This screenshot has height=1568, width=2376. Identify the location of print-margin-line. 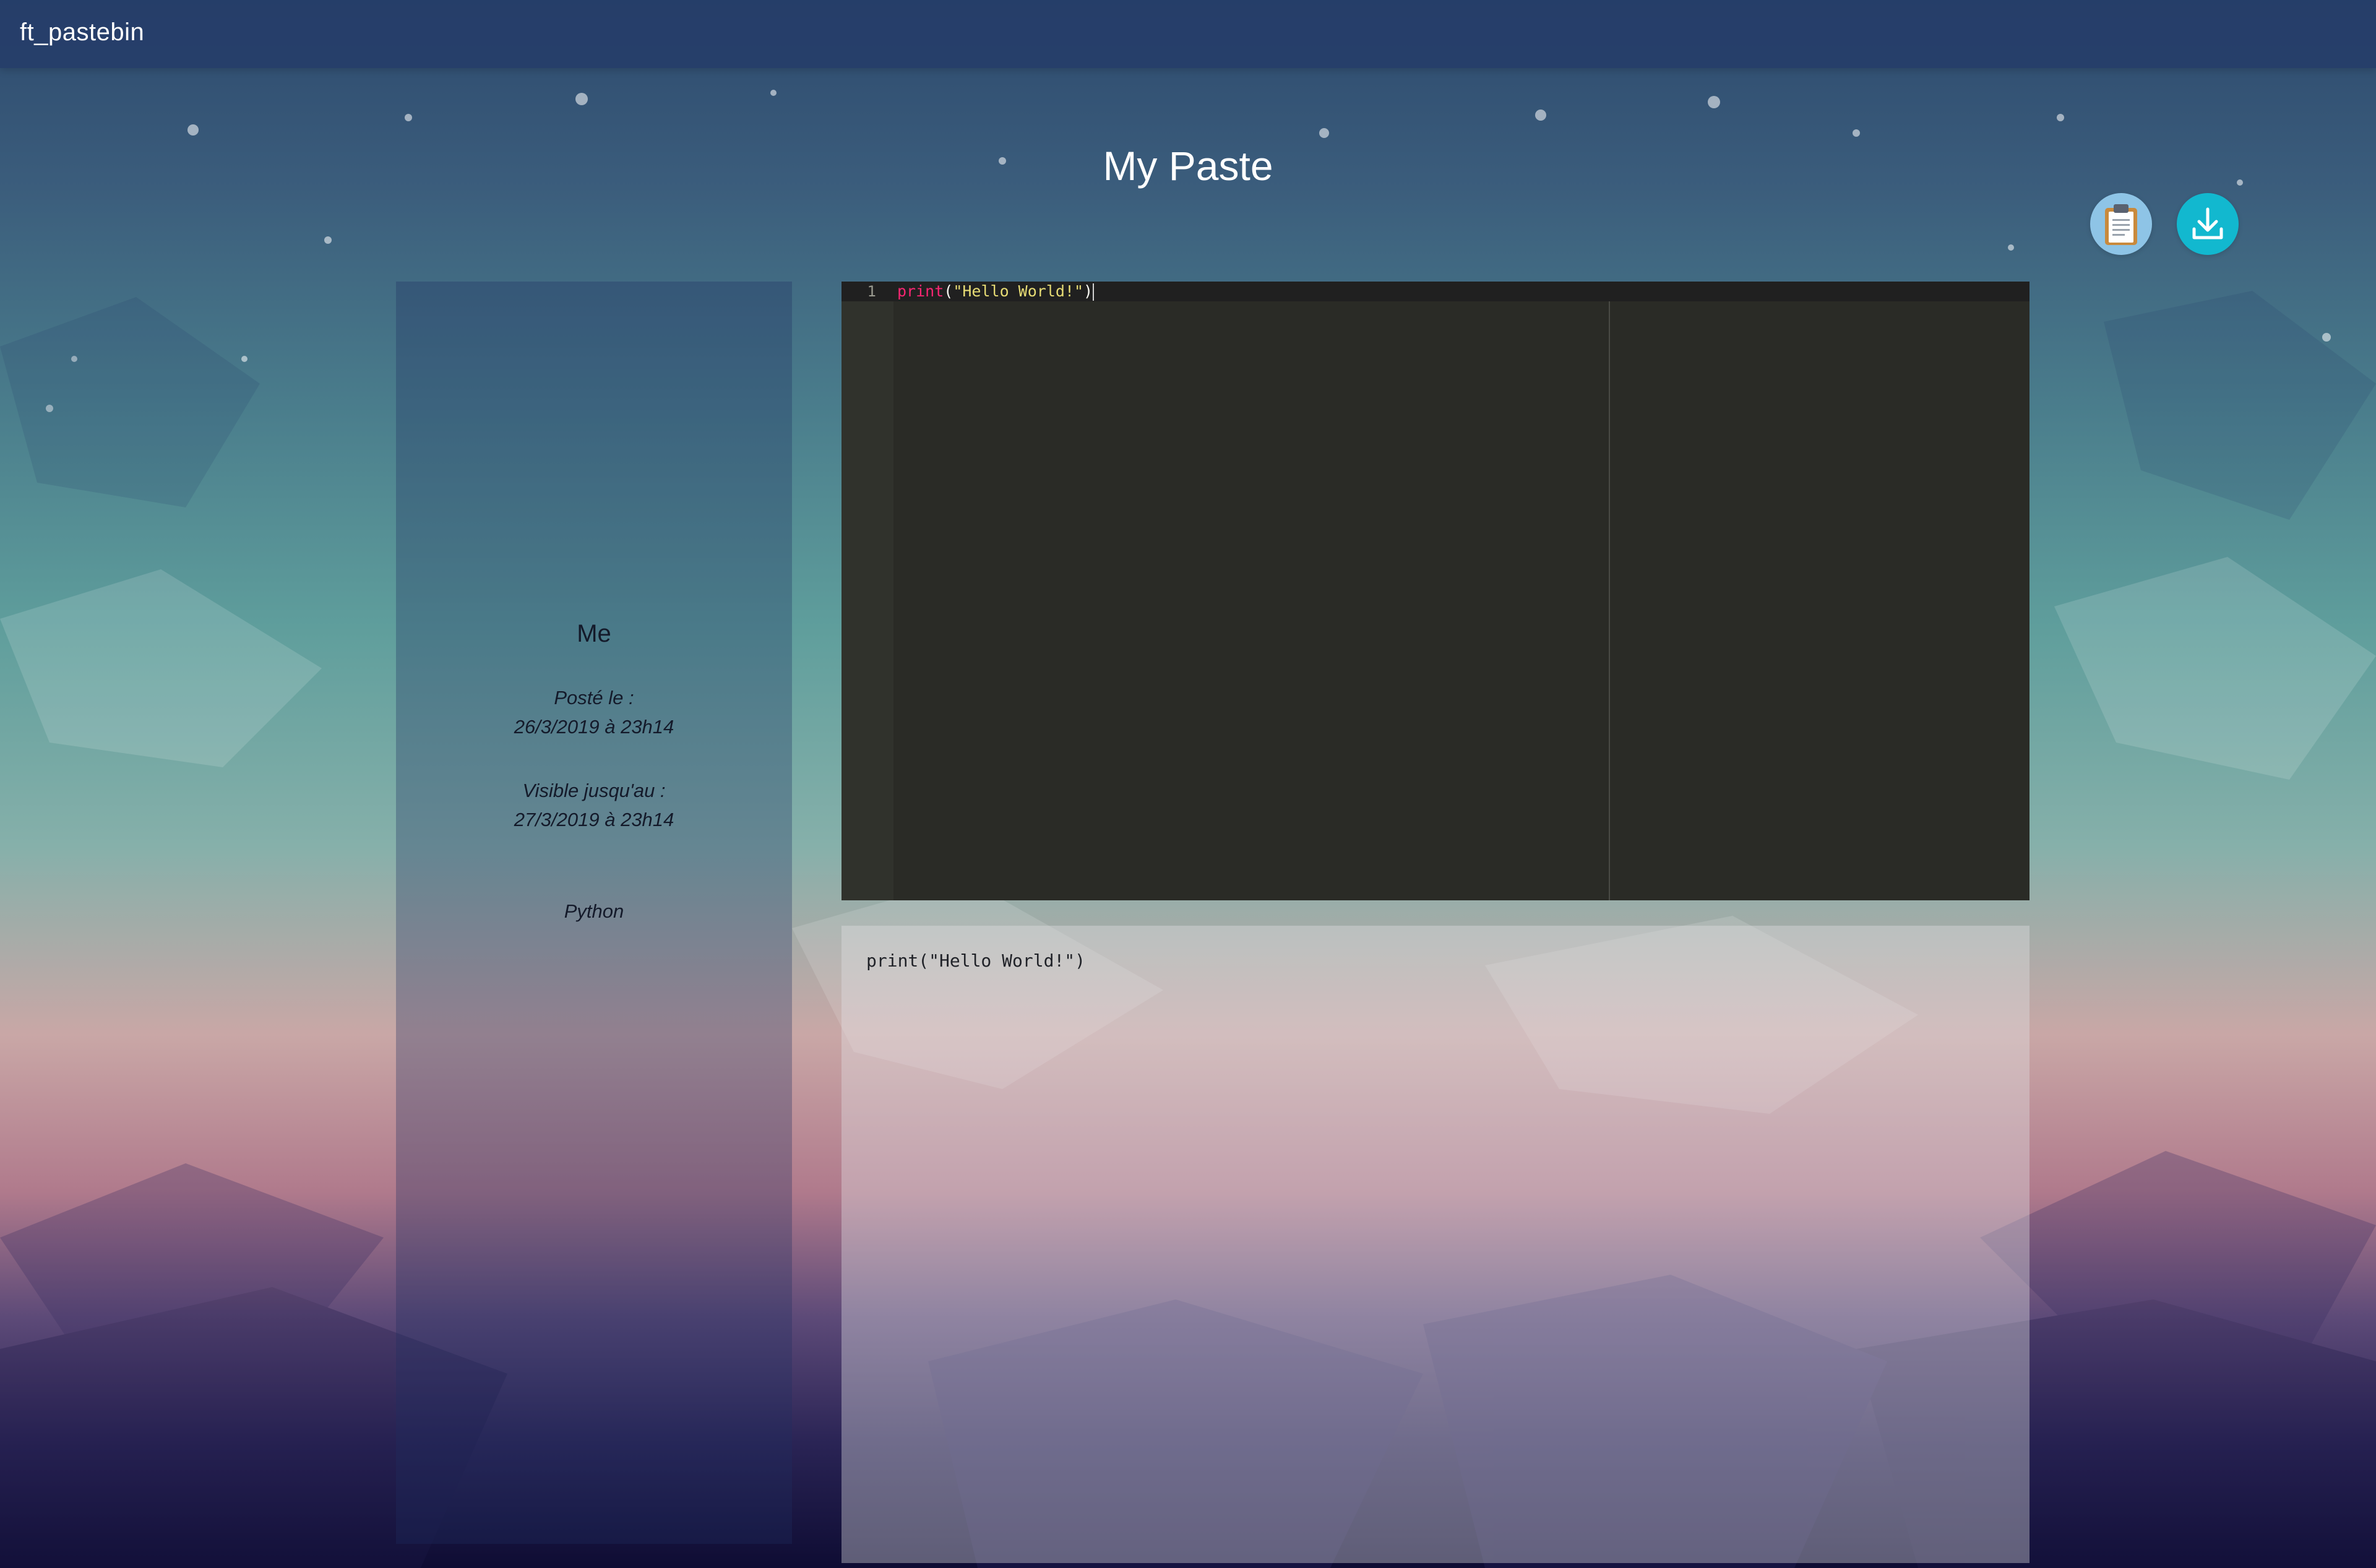
(1609, 600).